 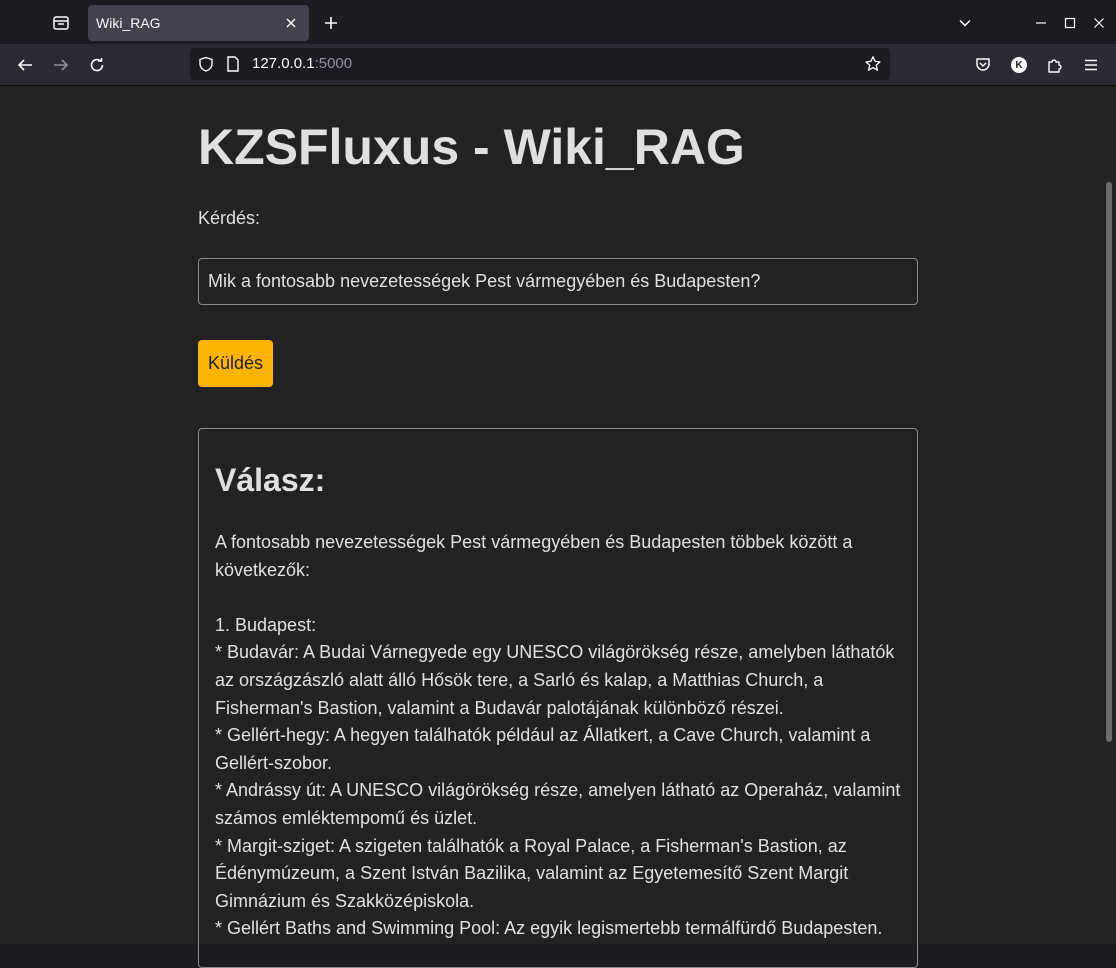 I want to click on account-initial: K, so click(x=1019, y=65).